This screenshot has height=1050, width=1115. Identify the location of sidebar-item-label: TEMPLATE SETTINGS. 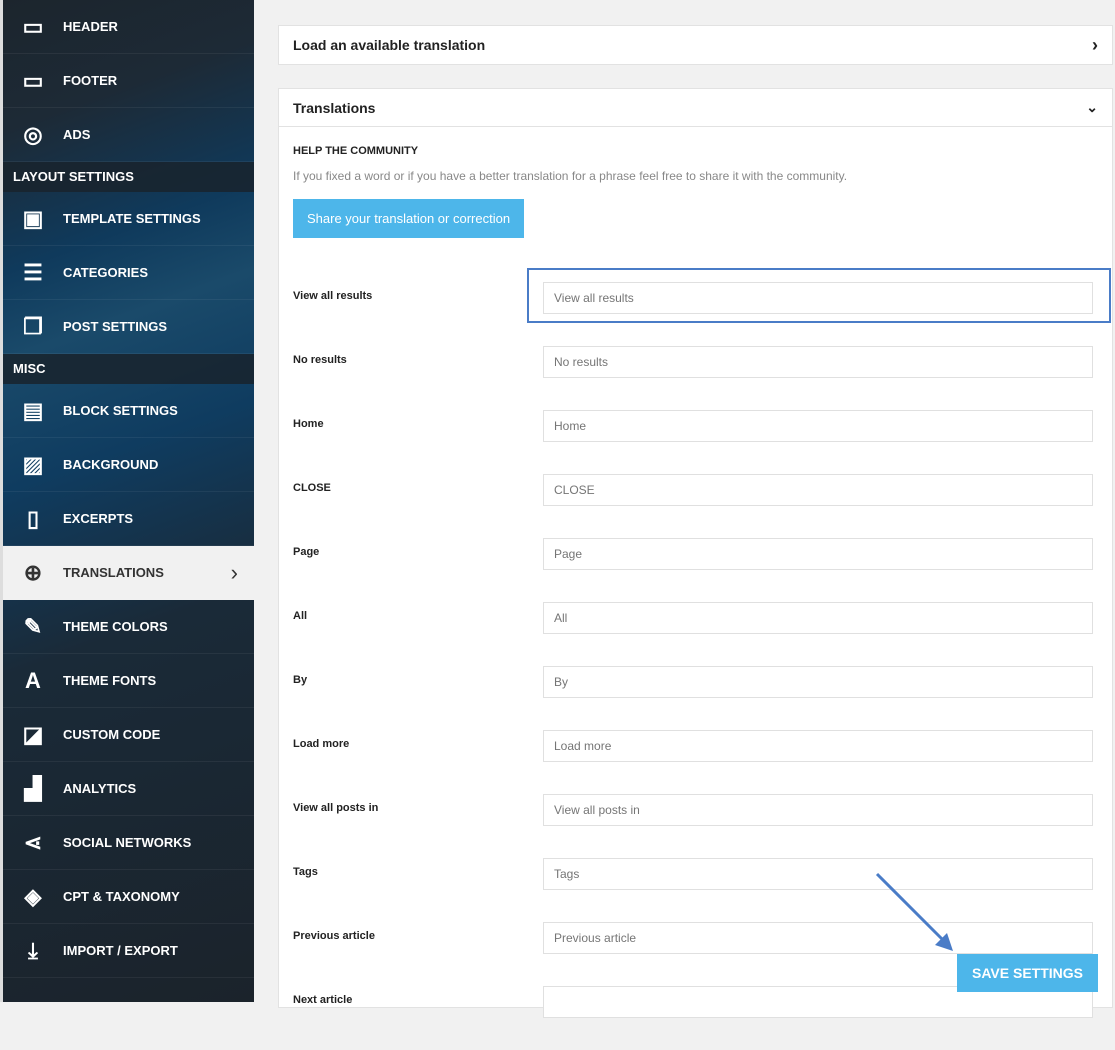
(132, 218).